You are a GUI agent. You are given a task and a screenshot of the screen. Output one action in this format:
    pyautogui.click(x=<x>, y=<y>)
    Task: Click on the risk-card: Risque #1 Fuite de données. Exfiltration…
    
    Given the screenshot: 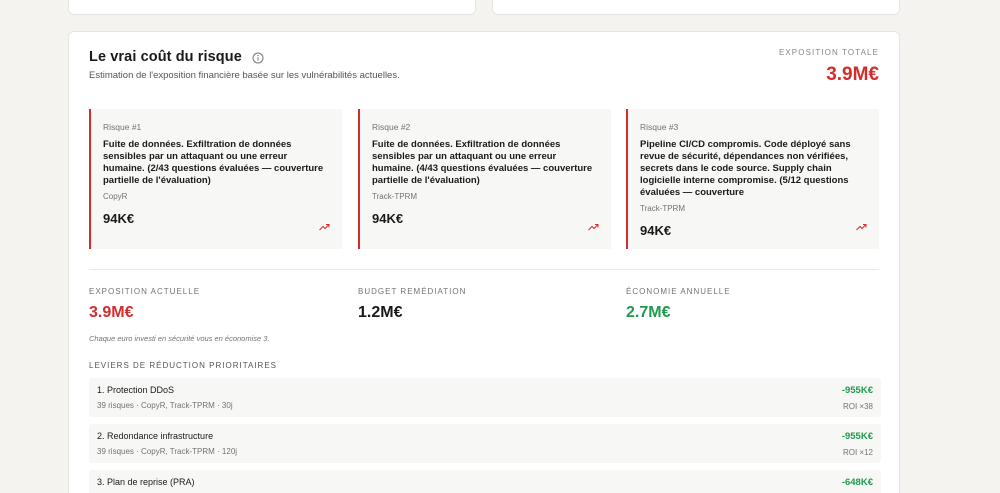 What is the action you would take?
    pyautogui.click(x=215, y=179)
    